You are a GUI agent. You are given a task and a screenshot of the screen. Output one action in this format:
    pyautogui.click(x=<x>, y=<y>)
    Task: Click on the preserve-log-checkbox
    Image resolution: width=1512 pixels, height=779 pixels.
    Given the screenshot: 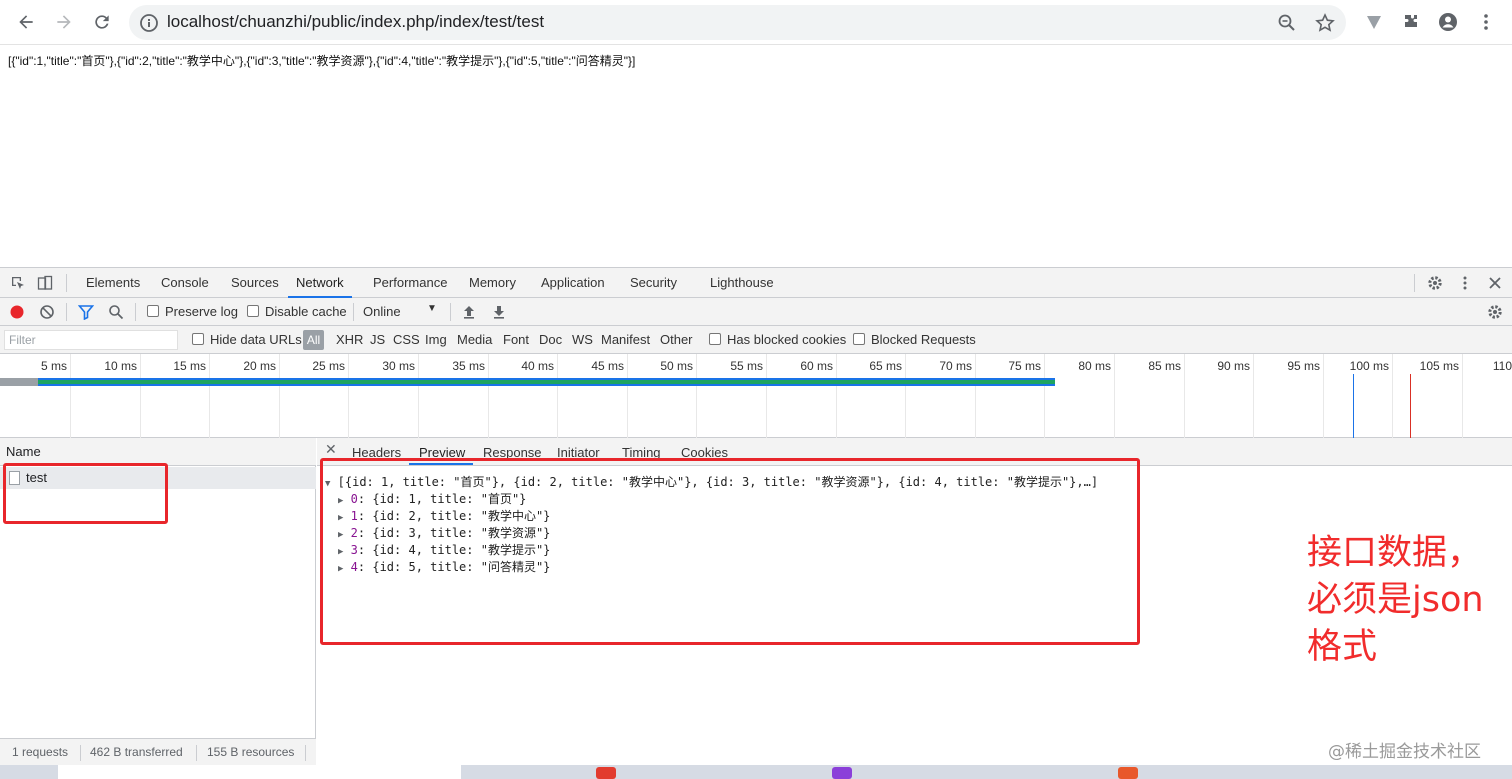 What is the action you would take?
    pyautogui.click(x=153, y=311)
    